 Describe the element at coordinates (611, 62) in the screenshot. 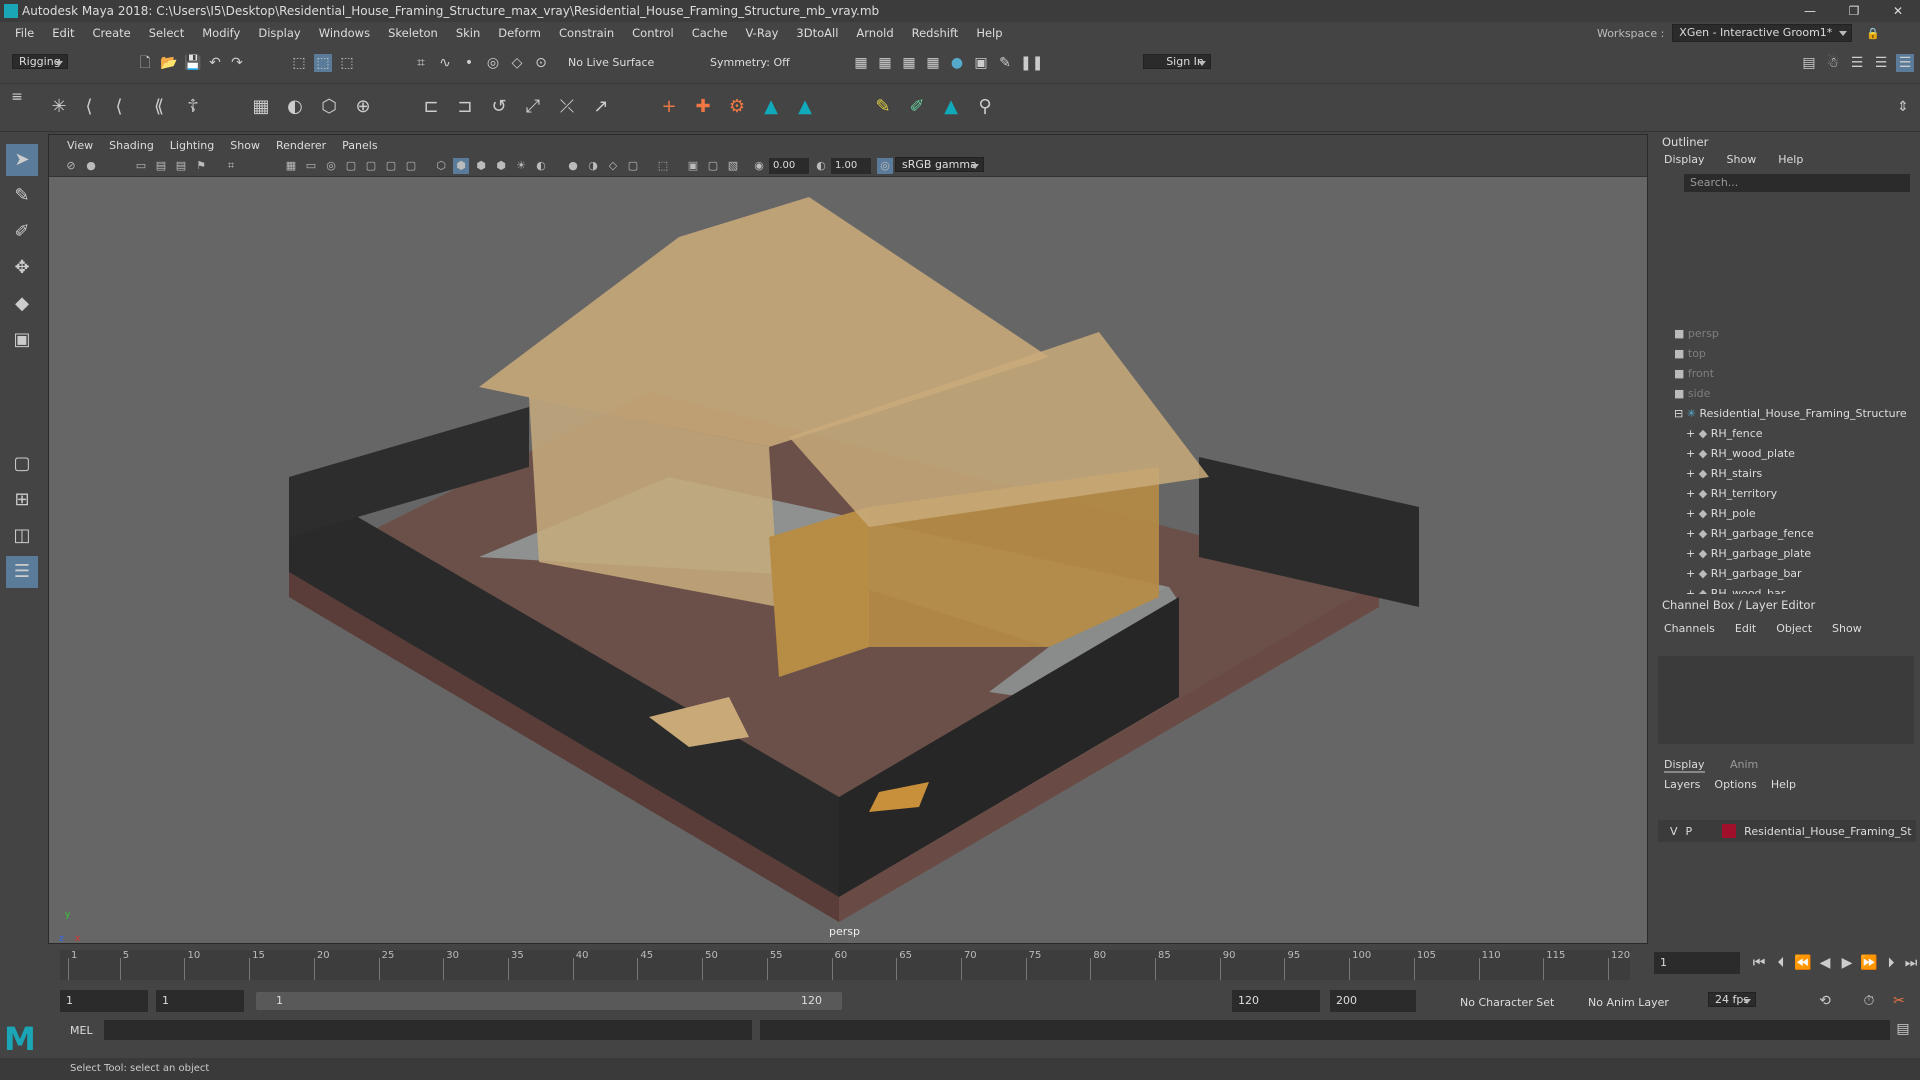

I see `live-surface-field: No Live Surface` at that location.